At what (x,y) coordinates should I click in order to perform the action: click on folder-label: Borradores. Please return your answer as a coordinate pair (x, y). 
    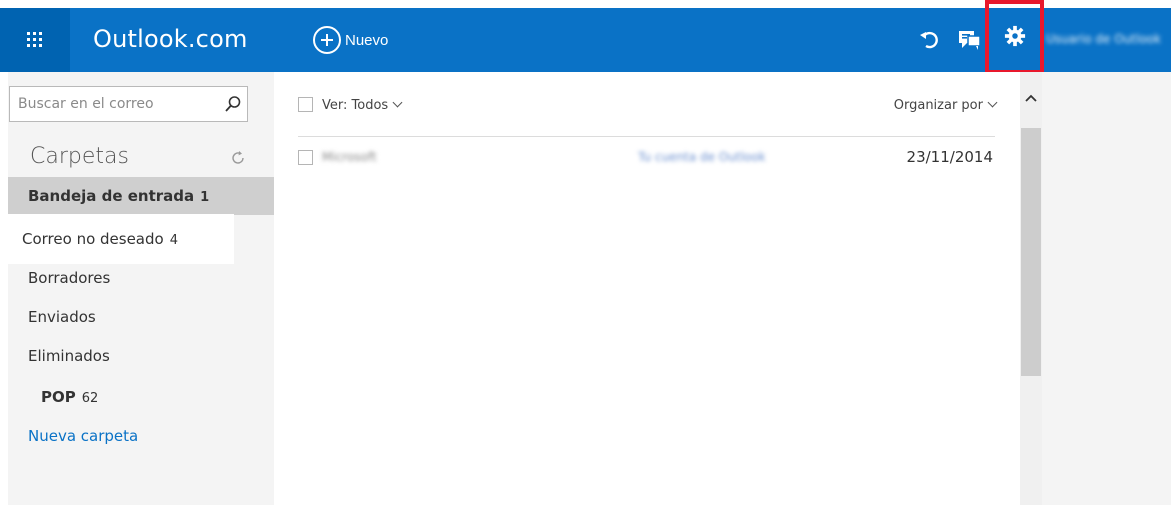
    Looking at the image, I should click on (69, 278).